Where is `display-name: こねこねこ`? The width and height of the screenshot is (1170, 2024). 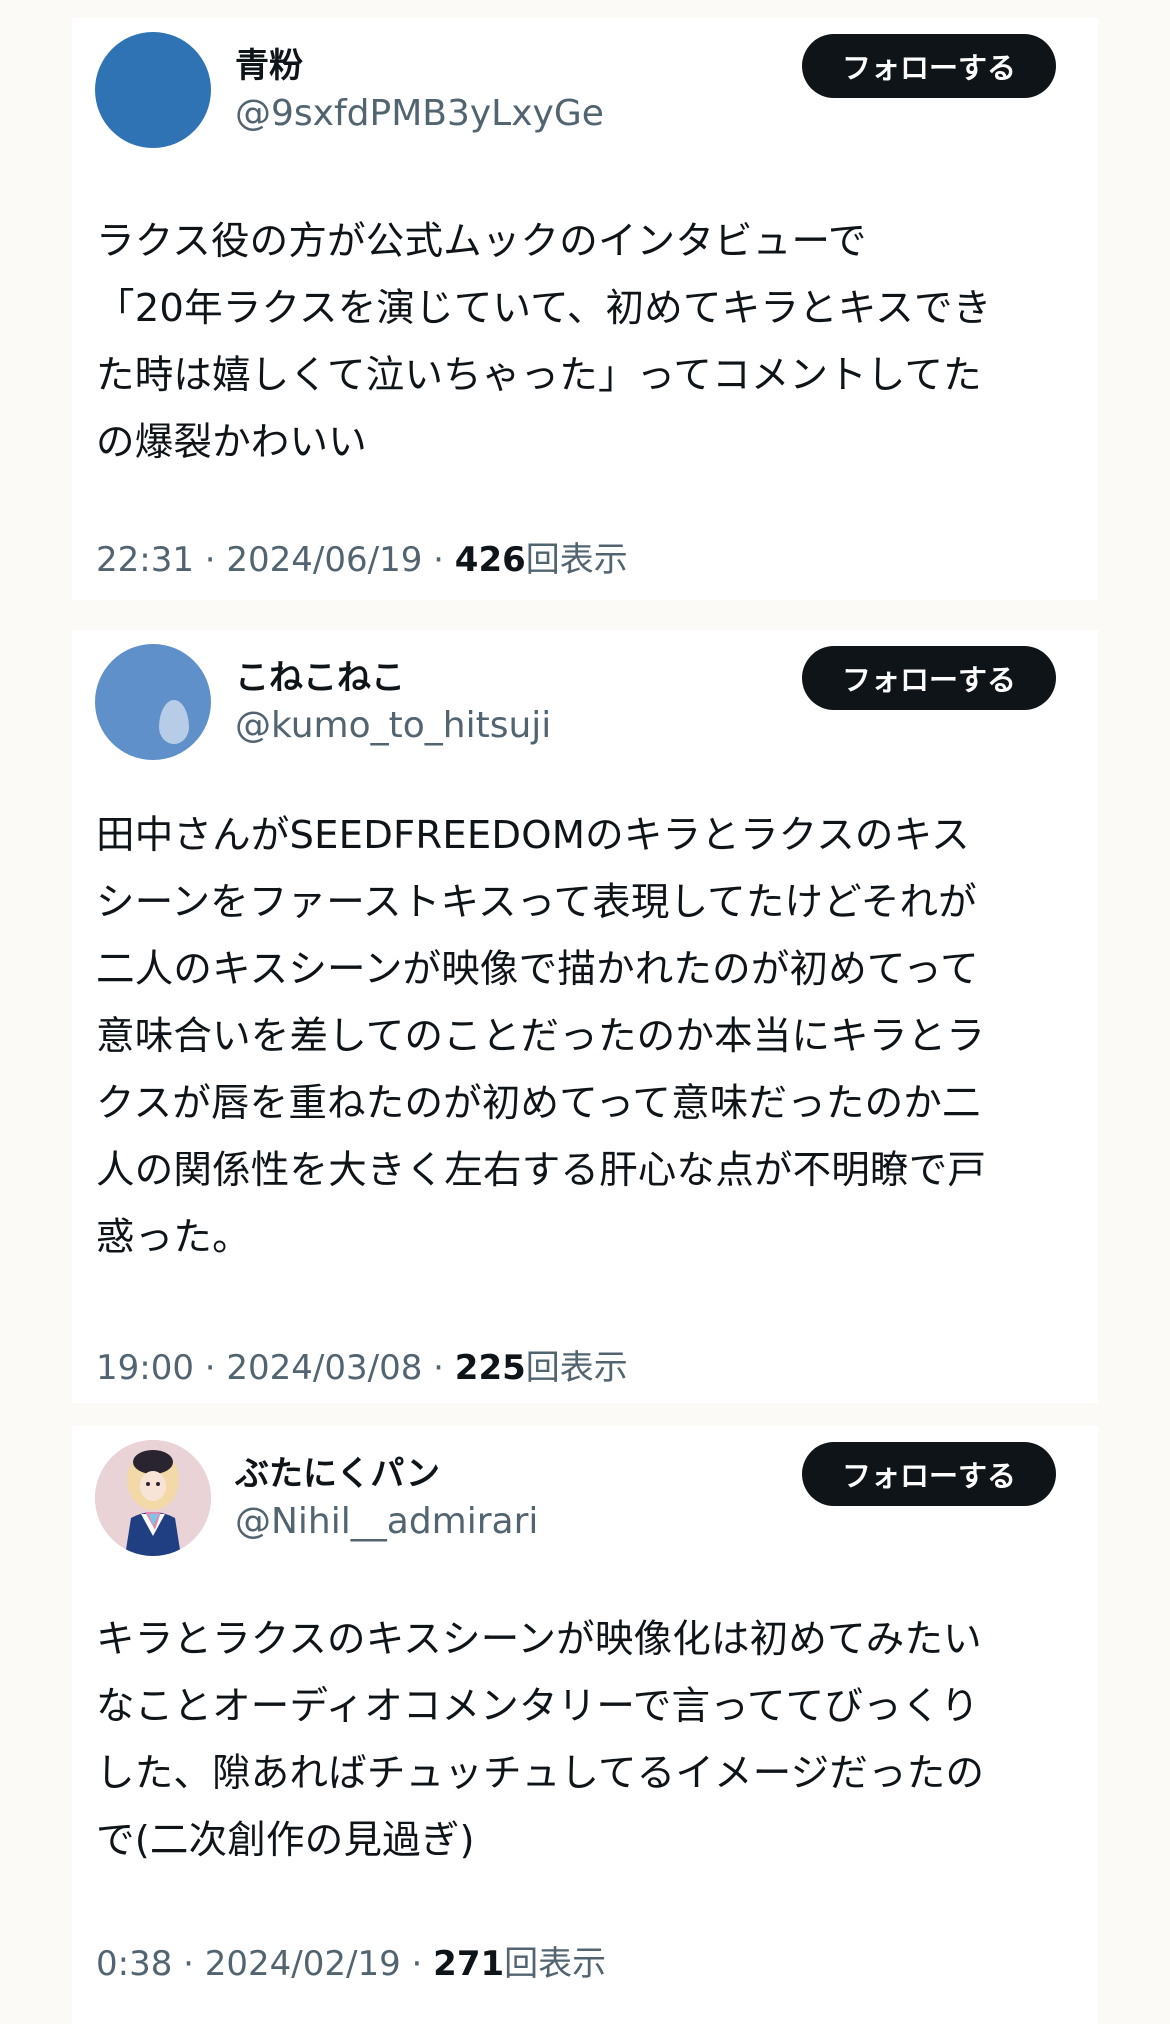 display-name: こねこねこ is located at coordinates (320, 678).